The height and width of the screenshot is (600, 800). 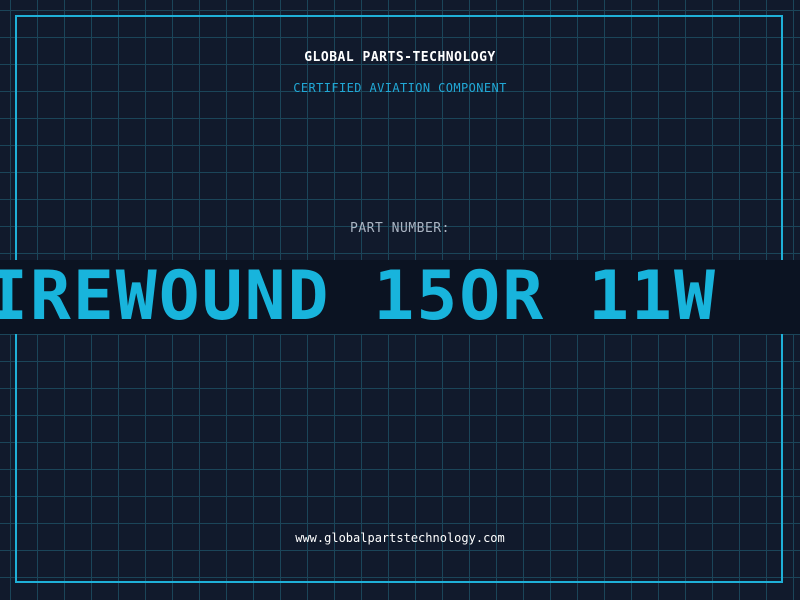 I want to click on certification-text: CERTIFIED AVIATION COMPONENT, so click(x=400, y=88).